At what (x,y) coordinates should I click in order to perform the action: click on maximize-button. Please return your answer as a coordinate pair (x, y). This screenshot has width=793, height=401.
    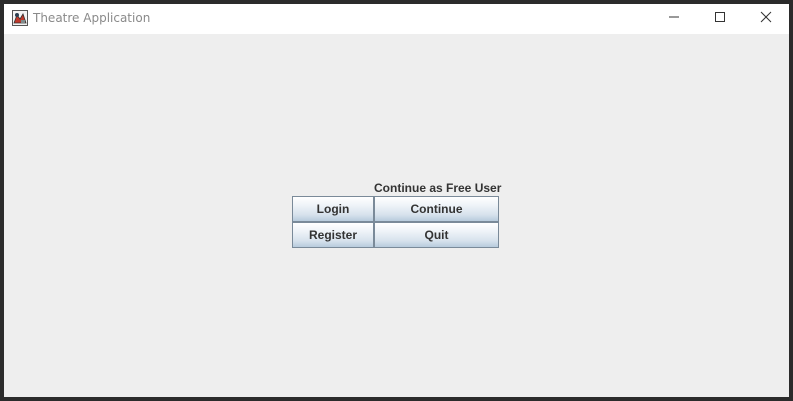
    Looking at the image, I should click on (720, 19).